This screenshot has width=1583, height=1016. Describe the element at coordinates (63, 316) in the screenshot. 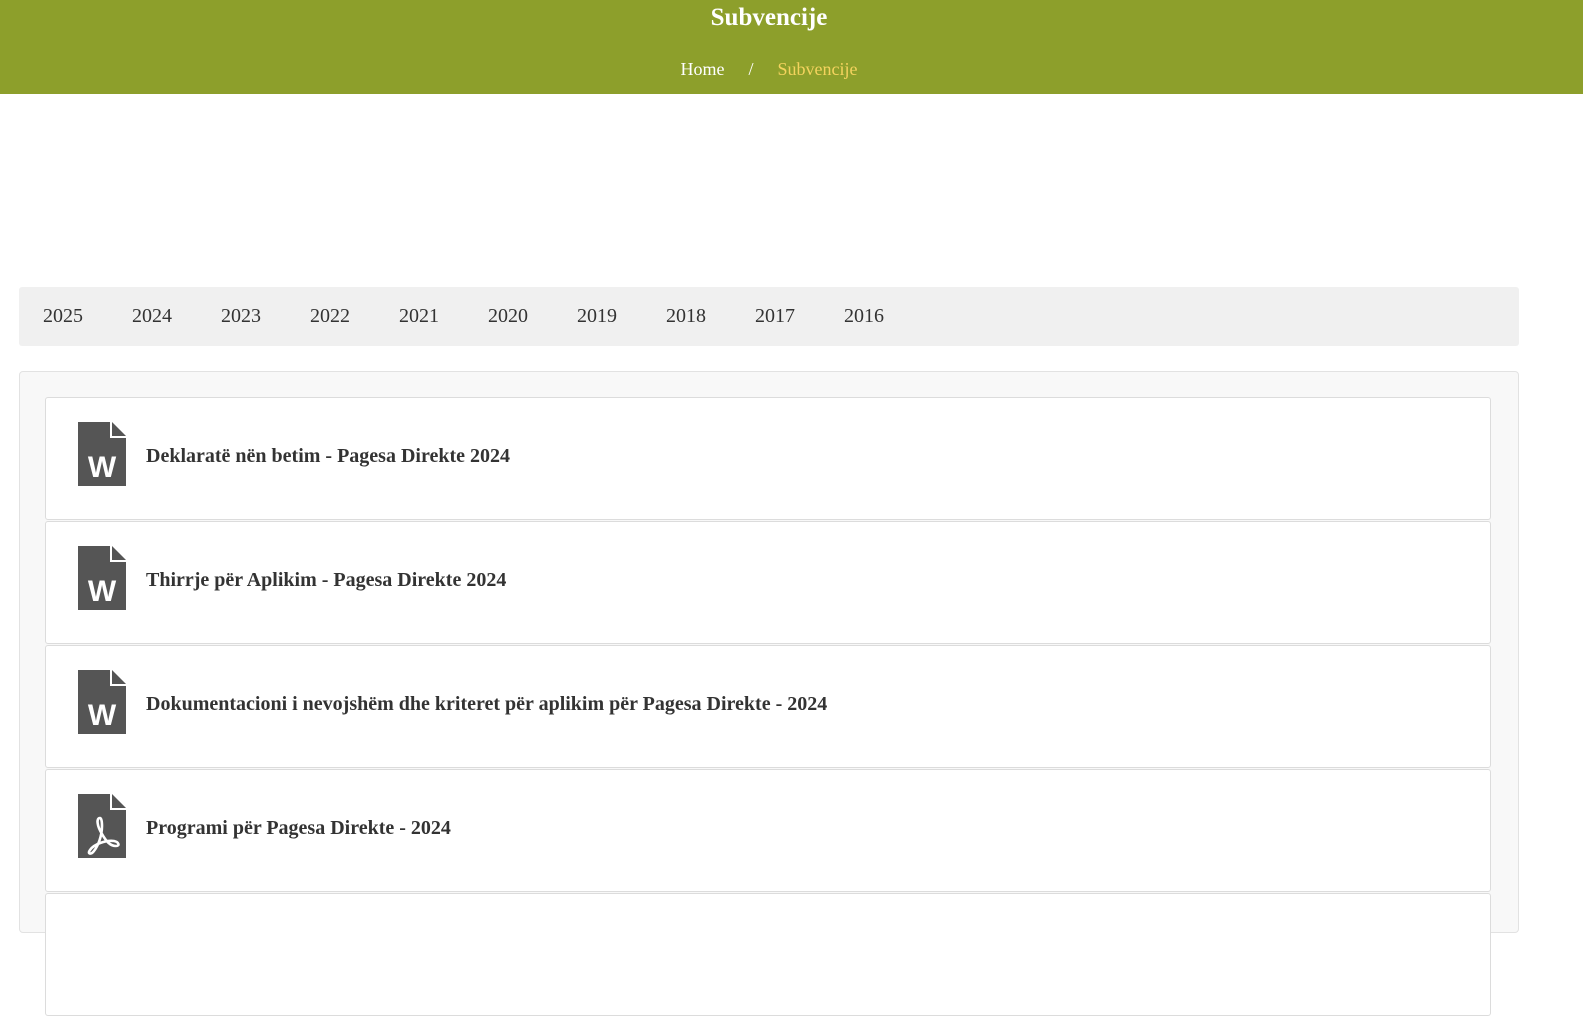

I see `year-tab-2025: 2025` at that location.